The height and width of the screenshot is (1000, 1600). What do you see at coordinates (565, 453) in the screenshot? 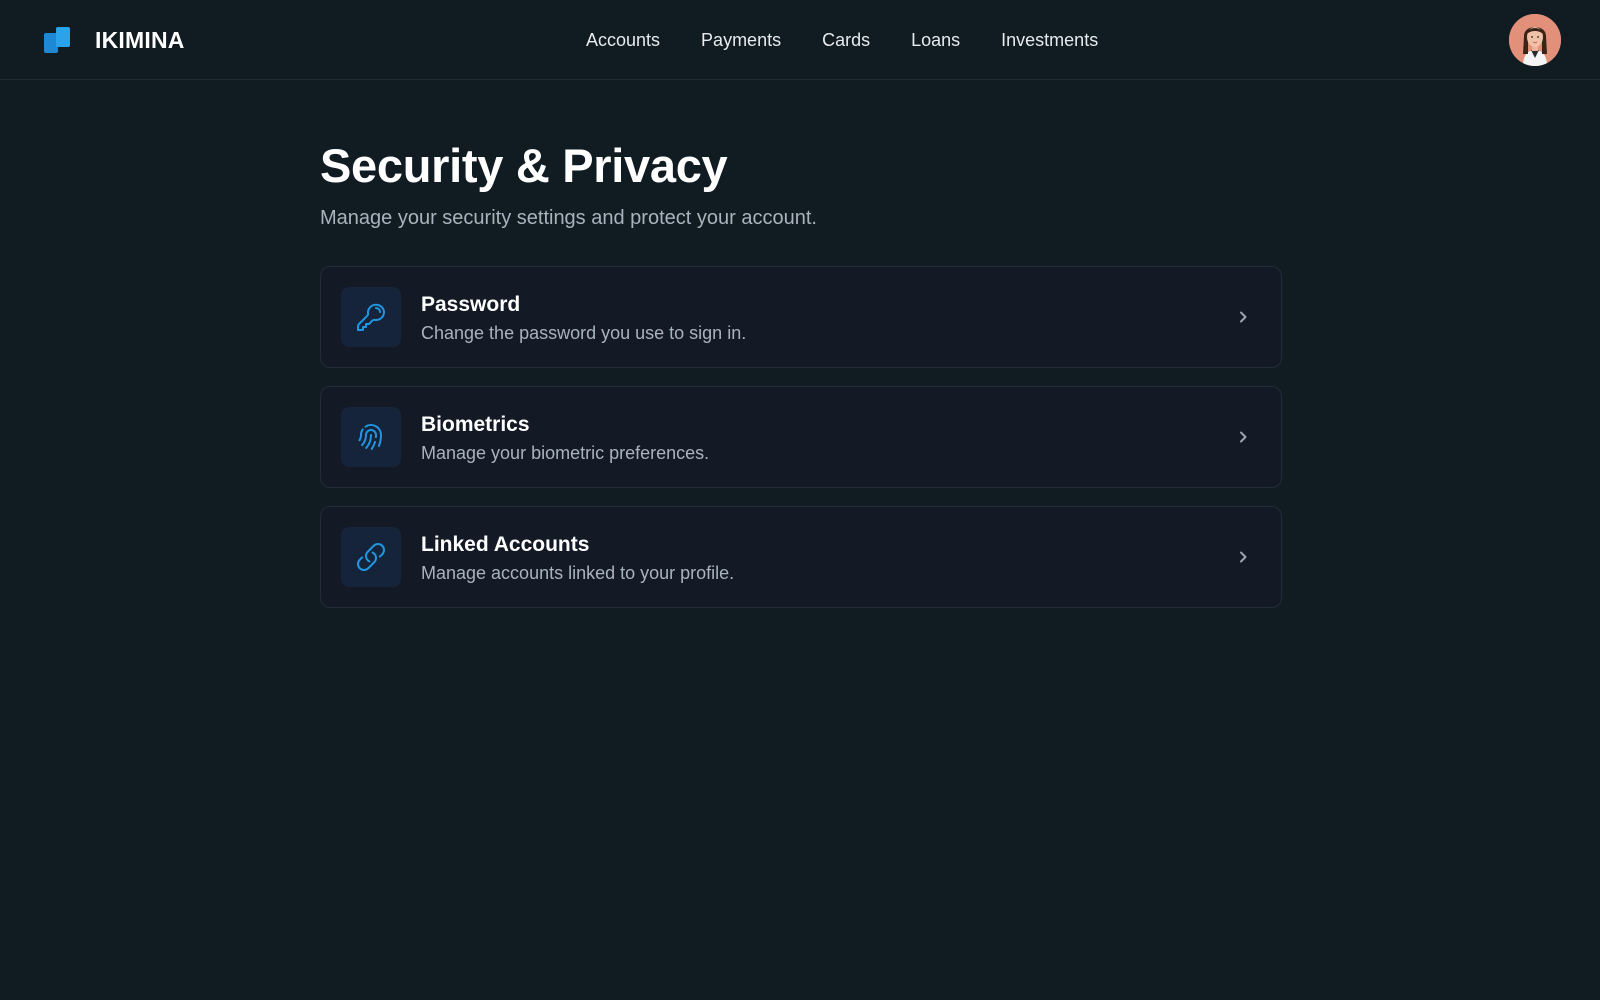
I see `settings-item-description: Manage your biometric preferences.` at bounding box center [565, 453].